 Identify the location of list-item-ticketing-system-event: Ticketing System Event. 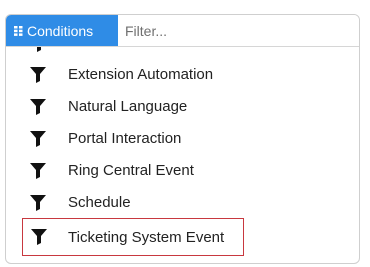
(133, 237).